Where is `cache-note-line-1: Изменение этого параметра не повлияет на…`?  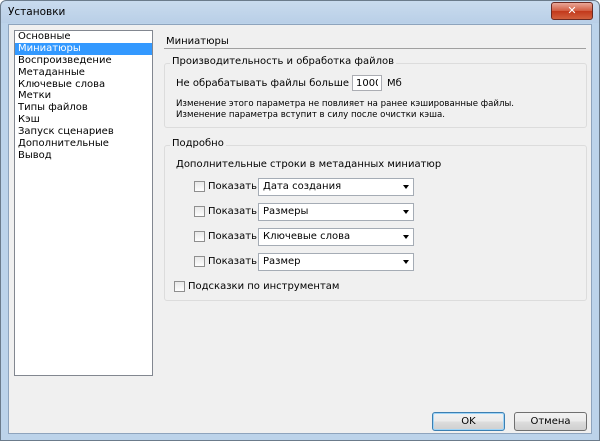 cache-note-line-1: Изменение этого параметра не повлияет на… is located at coordinates (345, 104).